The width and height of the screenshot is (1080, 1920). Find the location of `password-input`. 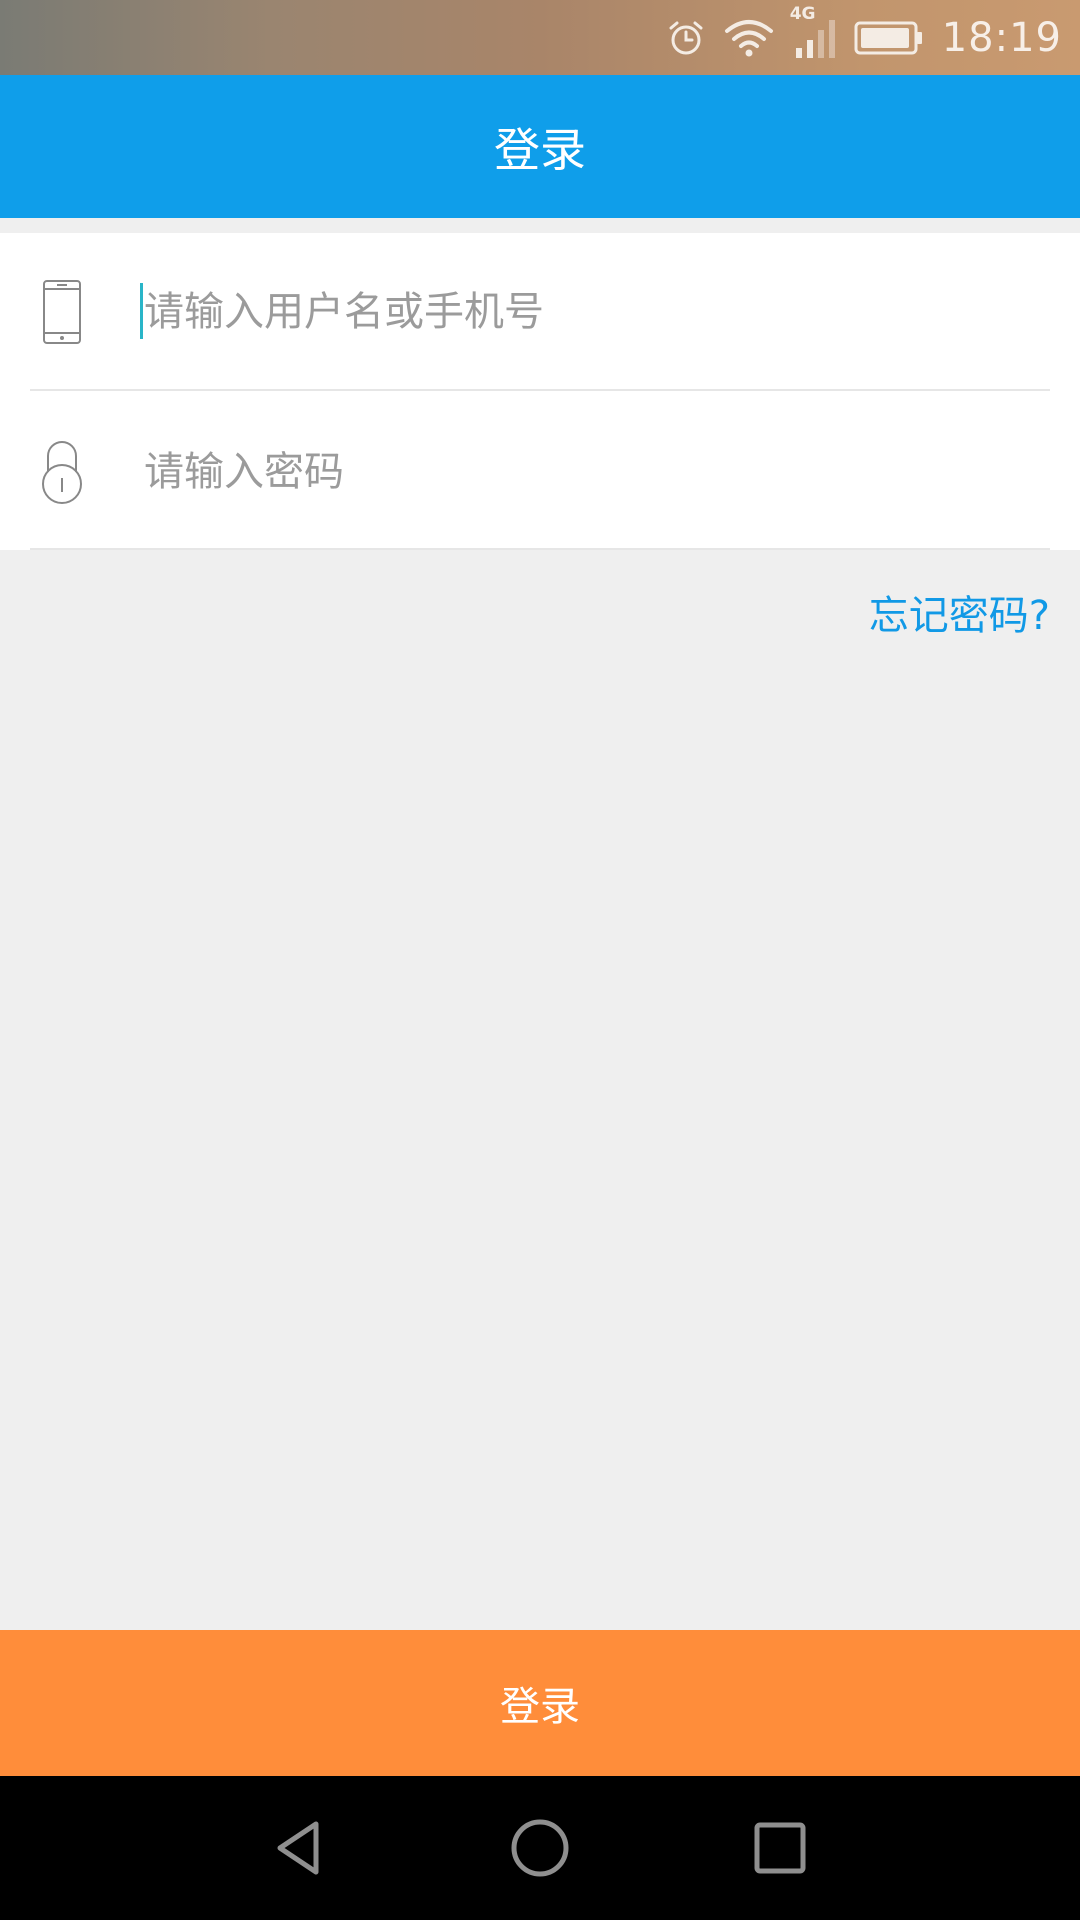

password-input is located at coordinates (592, 471).